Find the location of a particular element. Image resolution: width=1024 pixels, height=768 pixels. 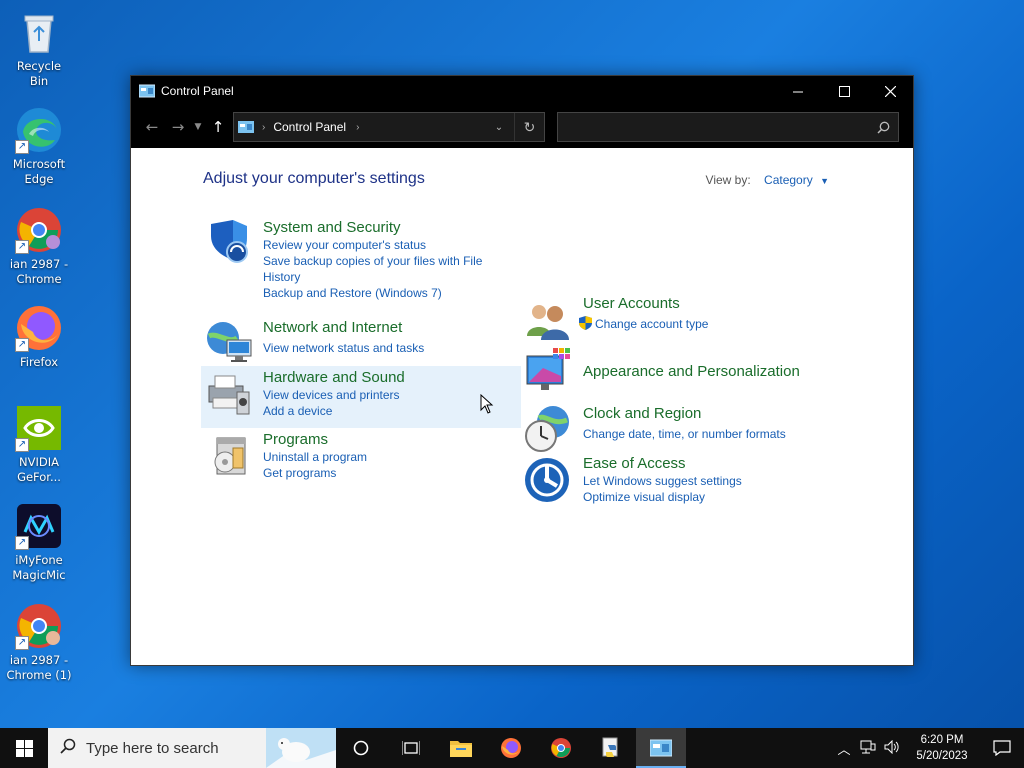

users-icon is located at coordinates (548, 322).